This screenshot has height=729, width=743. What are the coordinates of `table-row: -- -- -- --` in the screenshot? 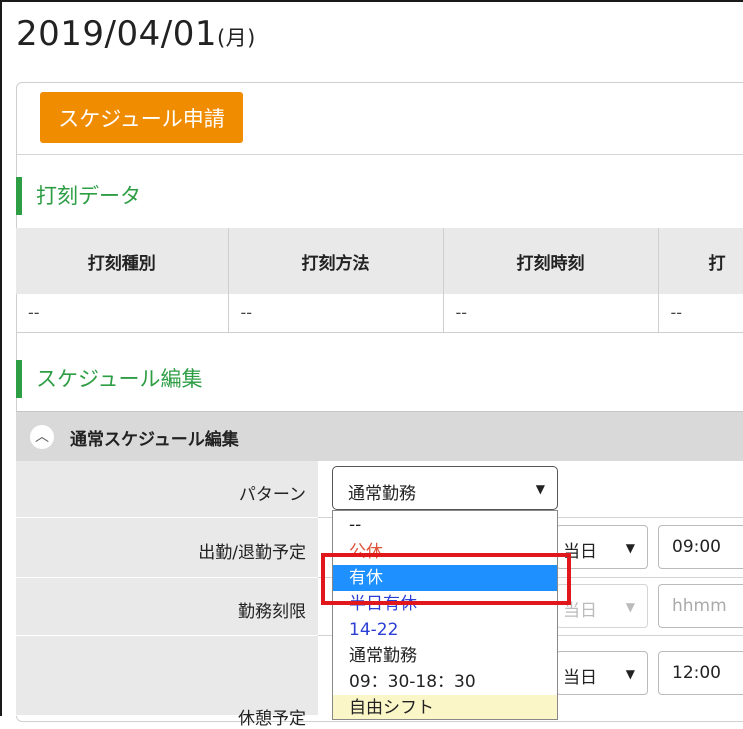 It's located at (379, 313).